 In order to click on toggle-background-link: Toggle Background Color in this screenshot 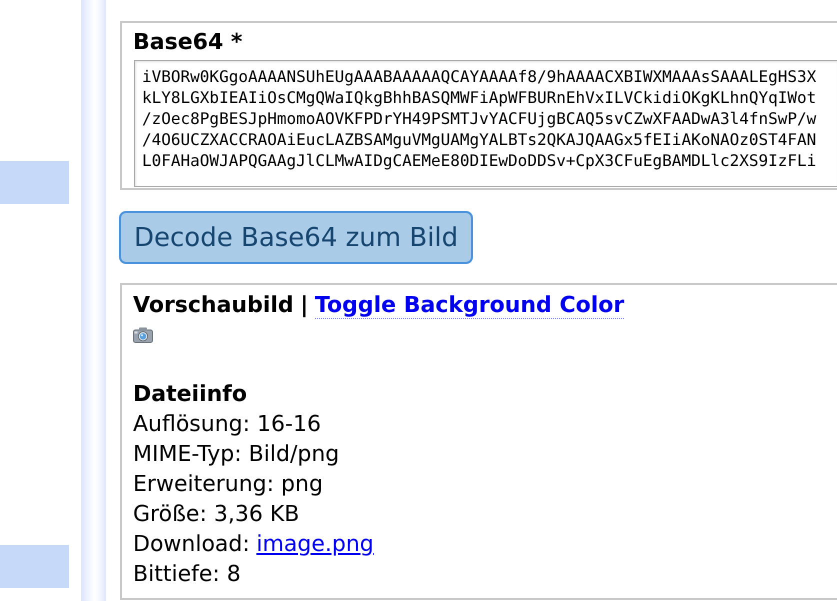, I will do `click(469, 306)`.